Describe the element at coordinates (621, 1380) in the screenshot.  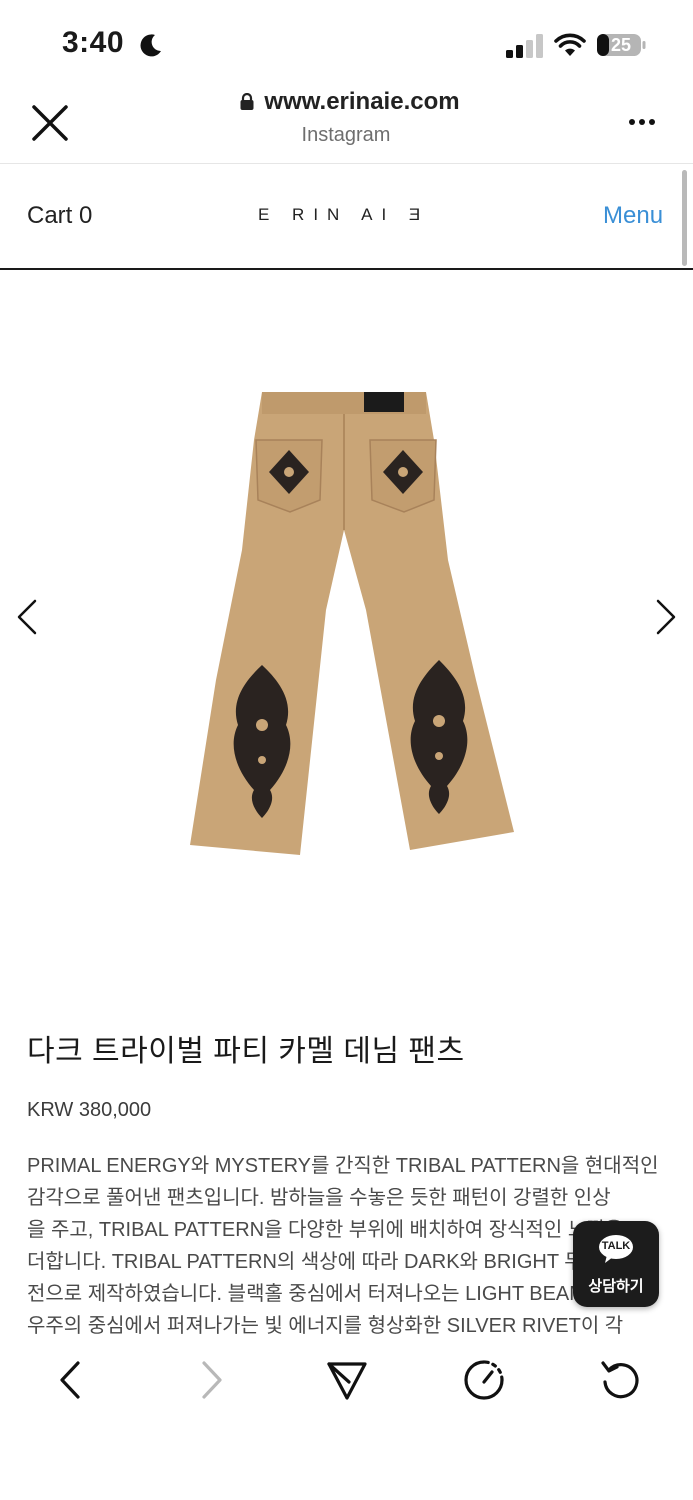
I see `reload-icon` at that location.